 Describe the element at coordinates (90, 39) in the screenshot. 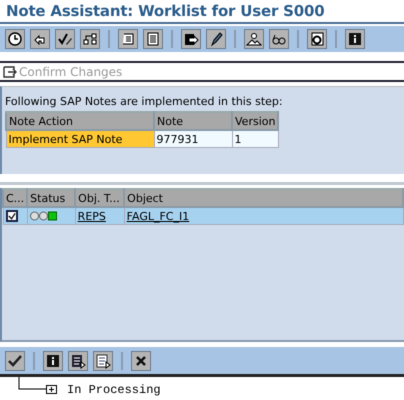

I see `hierarchy-icon` at that location.